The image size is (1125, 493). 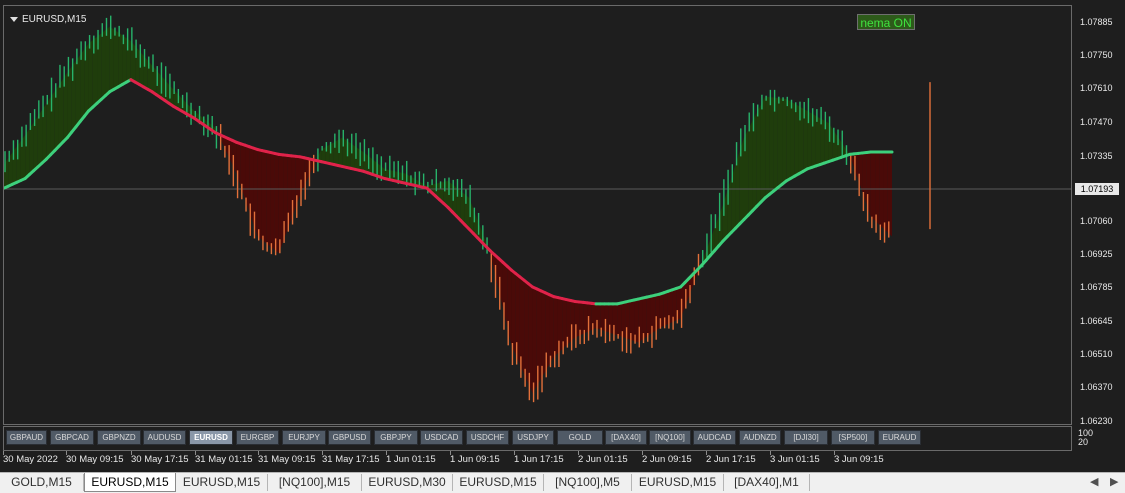 What do you see at coordinates (1096, 55) in the screenshot?
I see `price-tick-label: 1.07750` at bounding box center [1096, 55].